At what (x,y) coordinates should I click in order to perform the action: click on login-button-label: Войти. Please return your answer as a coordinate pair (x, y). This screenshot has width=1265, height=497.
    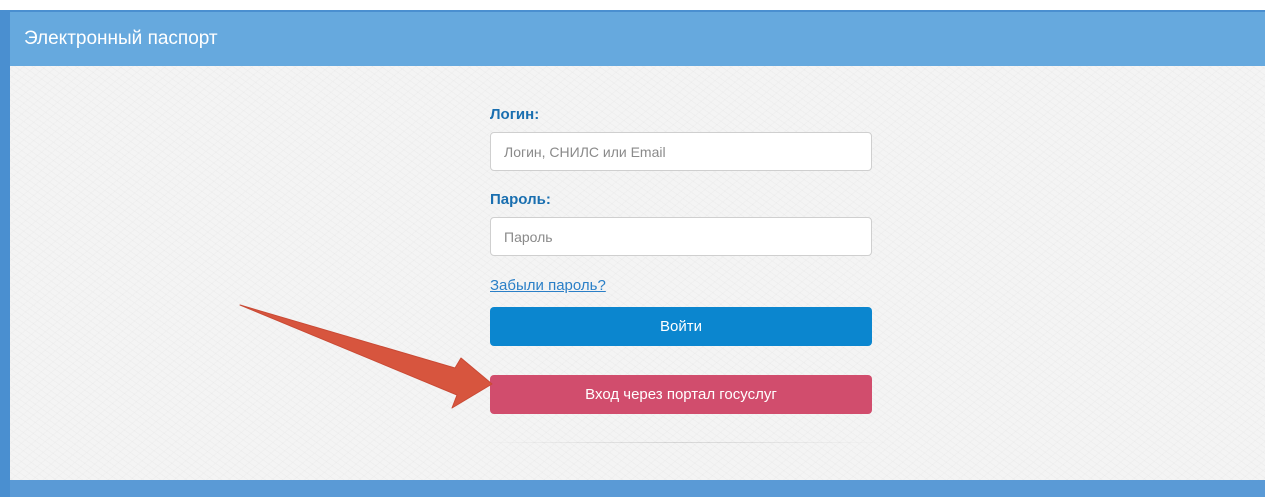
    Looking at the image, I should click on (681, 326).